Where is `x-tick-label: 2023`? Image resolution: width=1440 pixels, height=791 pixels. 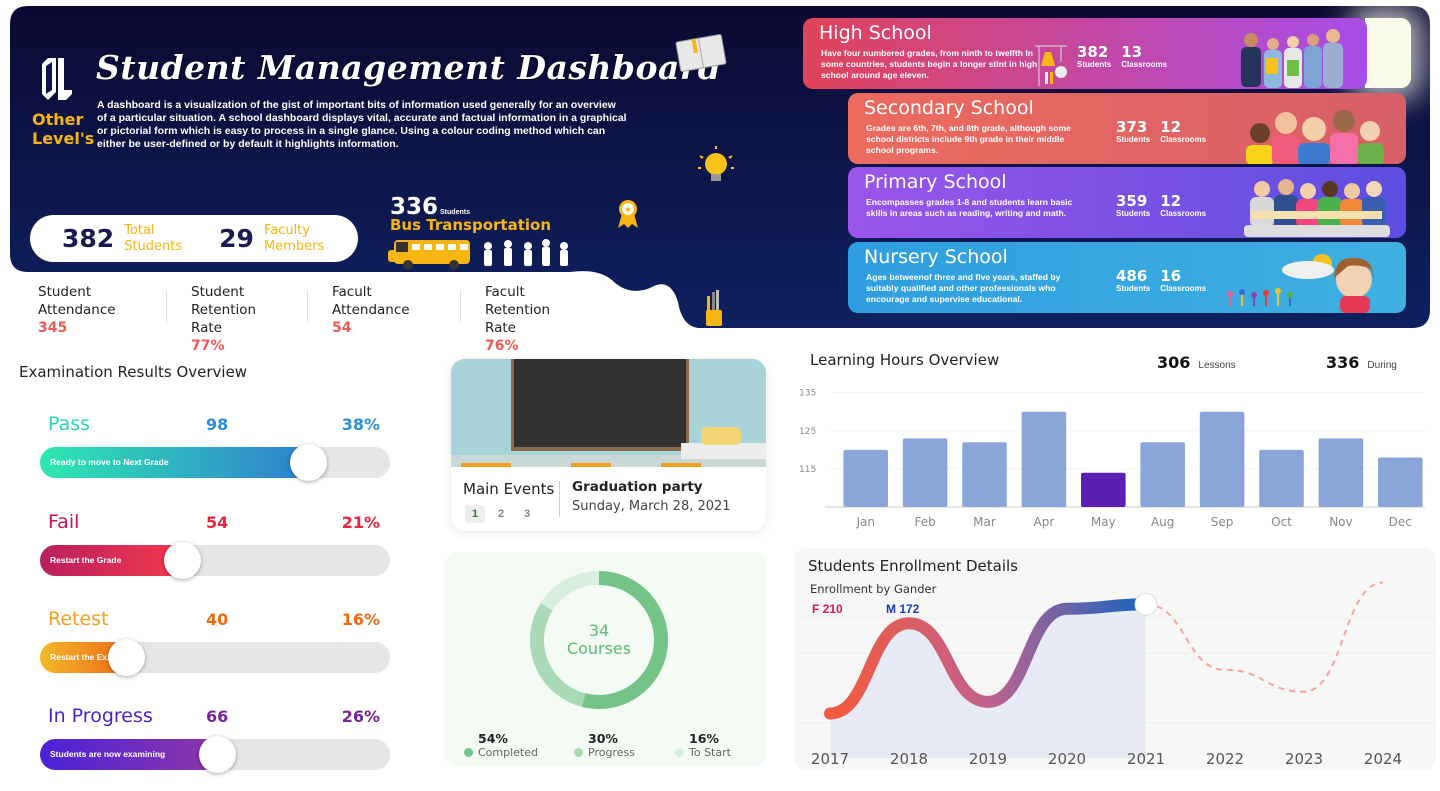
x-tick-label: 2023 is located at coordinates (1304, 759).